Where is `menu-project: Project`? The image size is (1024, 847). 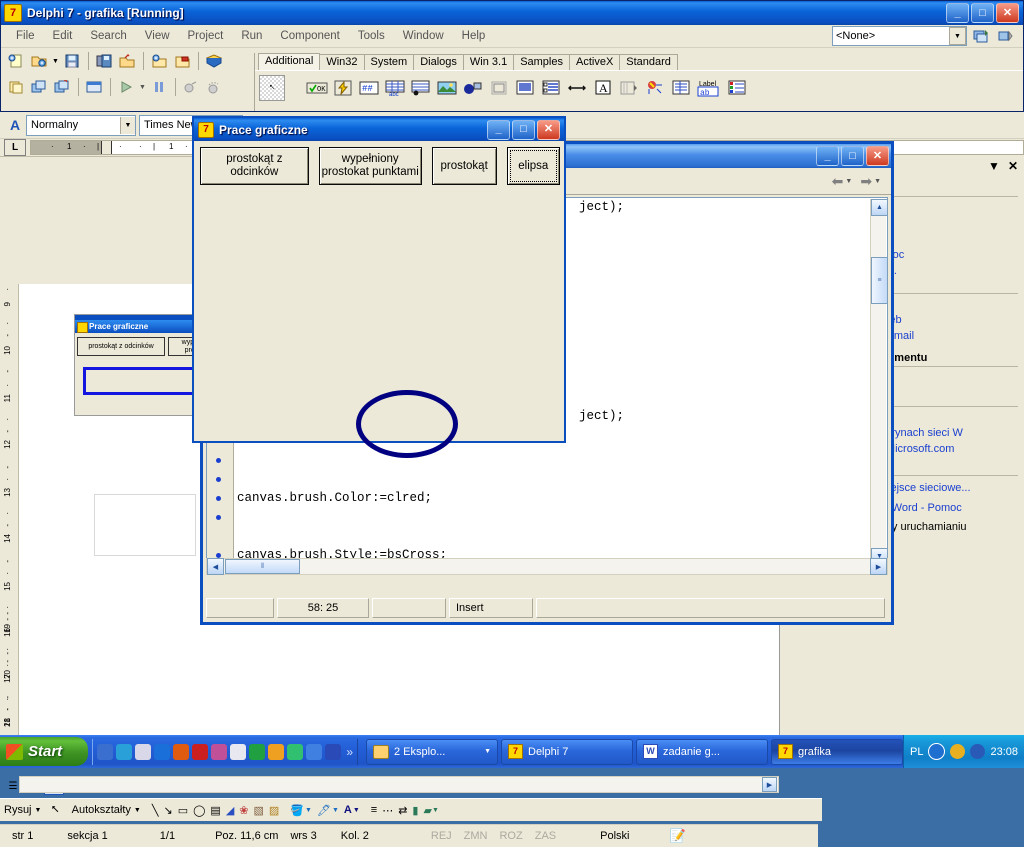 menu-project: Project is located at coordinates (206, 36).